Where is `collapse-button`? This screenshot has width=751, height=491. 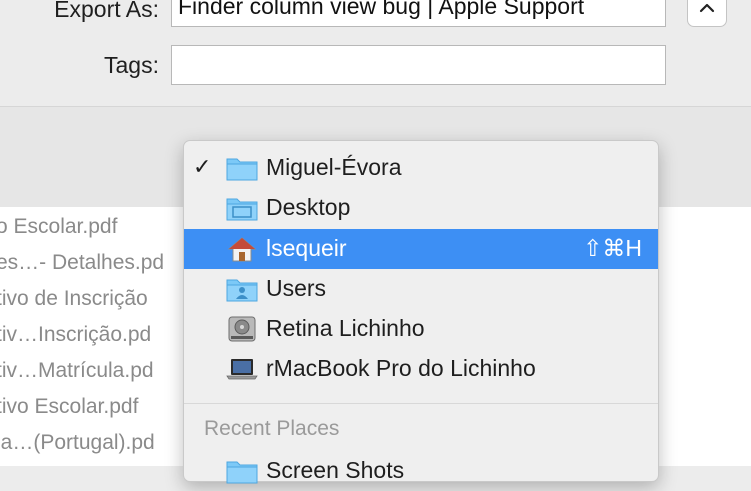 collapse-button is located at coordinates (707, 13).